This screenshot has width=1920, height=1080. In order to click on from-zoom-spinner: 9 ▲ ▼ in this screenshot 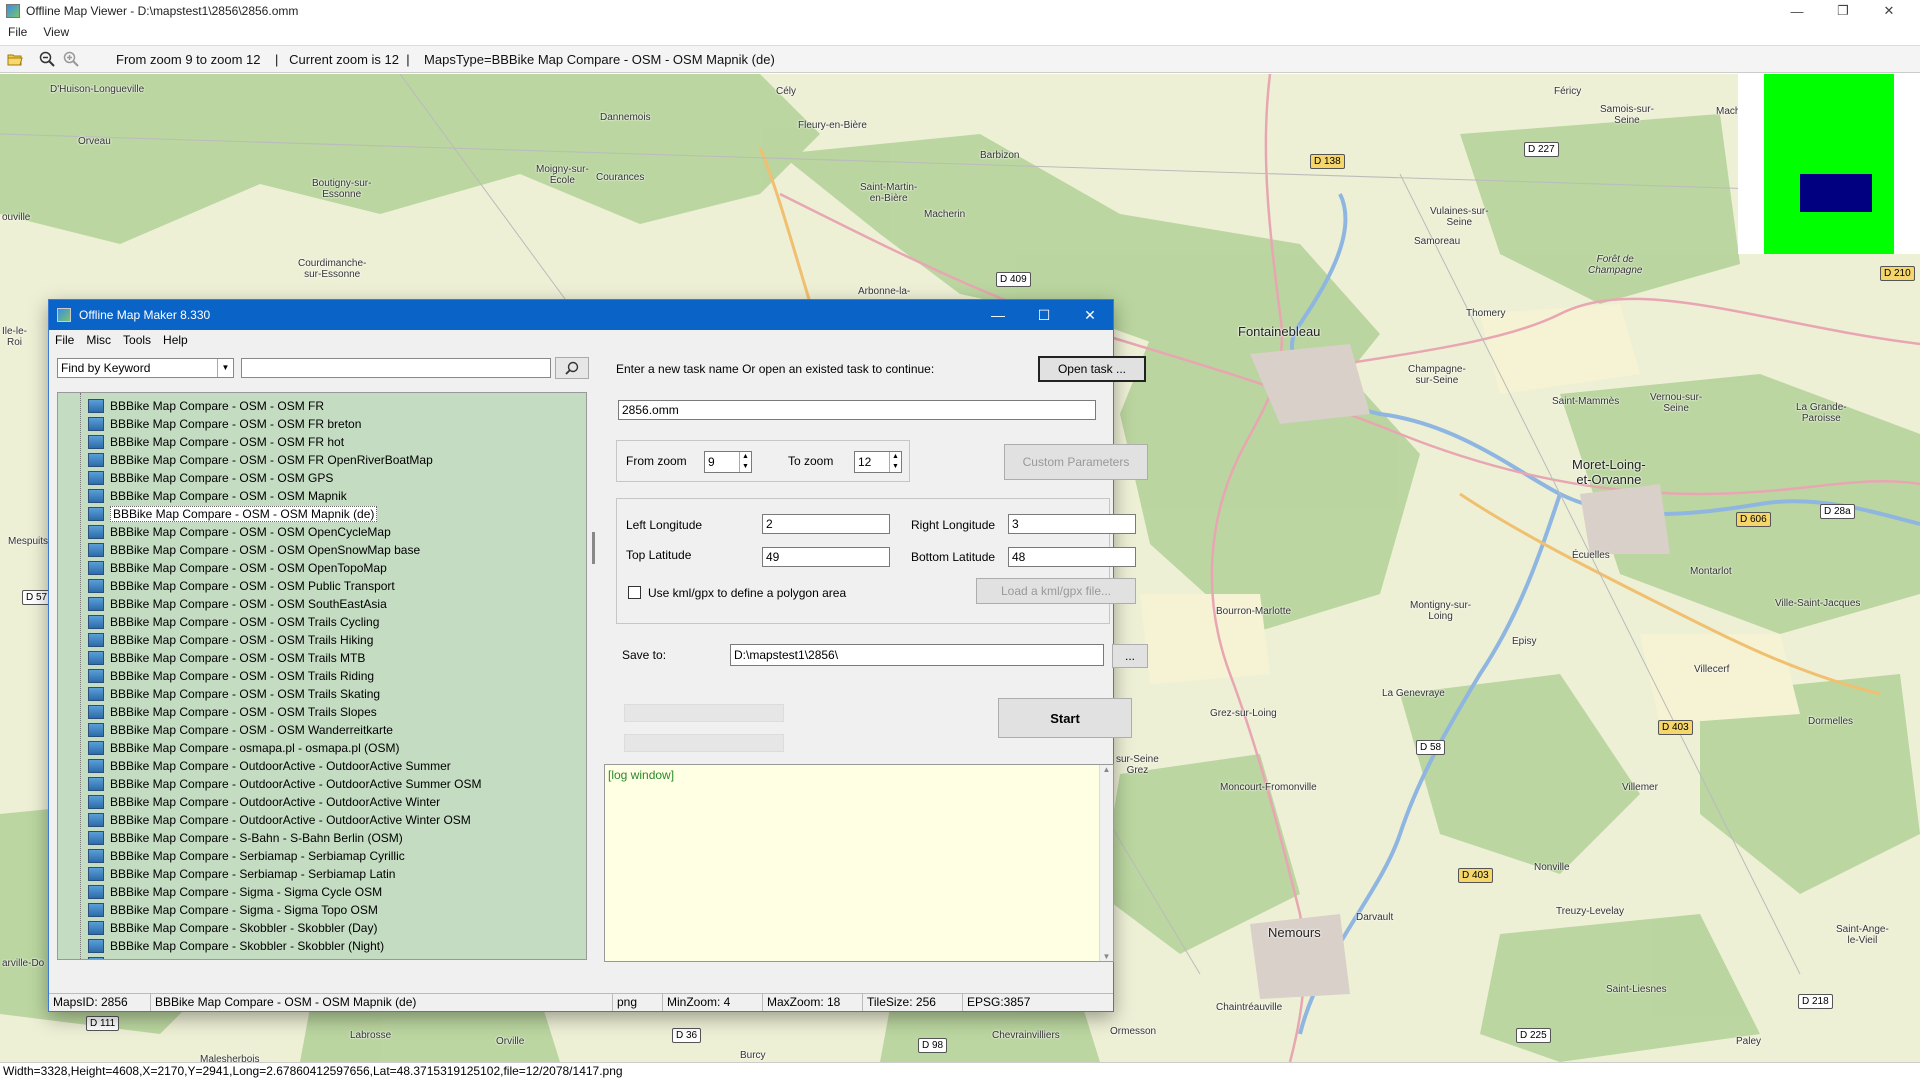, I will do `click(728, 462)`.